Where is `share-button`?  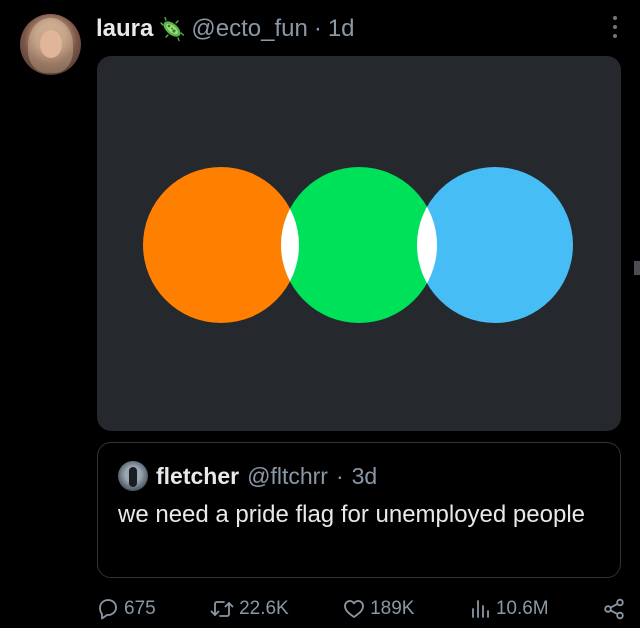
share-button is located at coordinates (614, 609).